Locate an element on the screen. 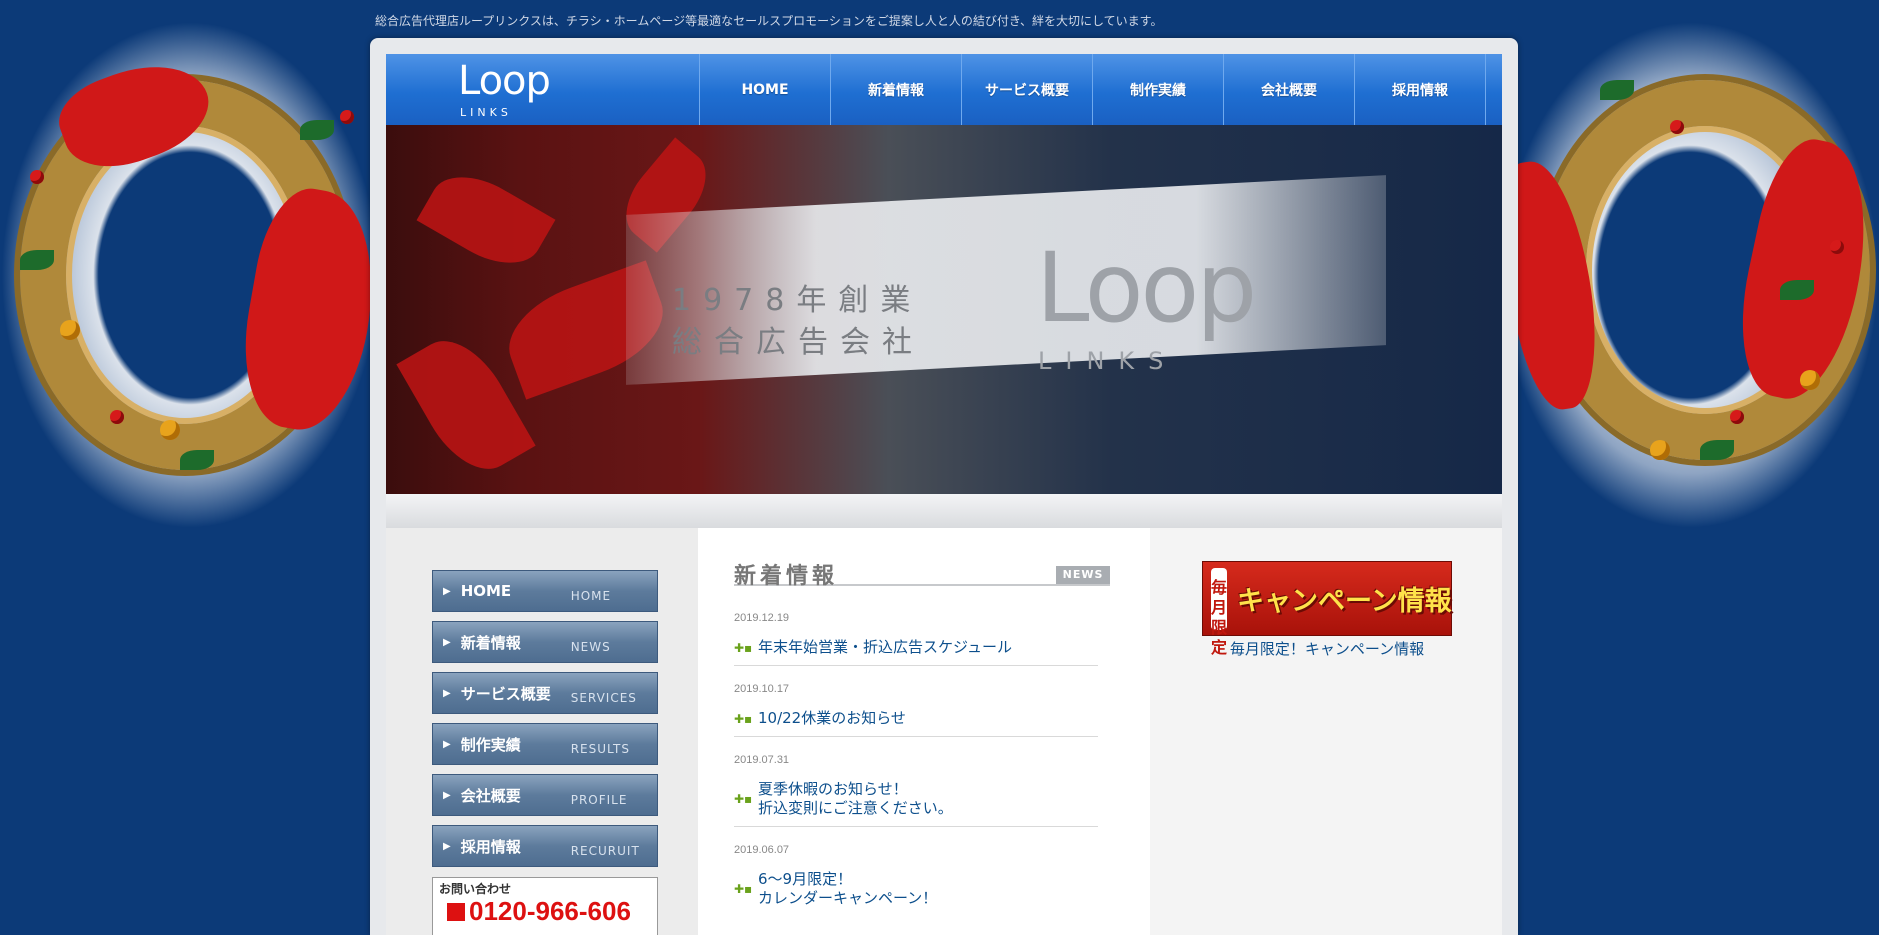 The image size is (1879, 935). contact-phone-box: お問い合わせ 0120-966-606 is located at coordinates (545, 906).